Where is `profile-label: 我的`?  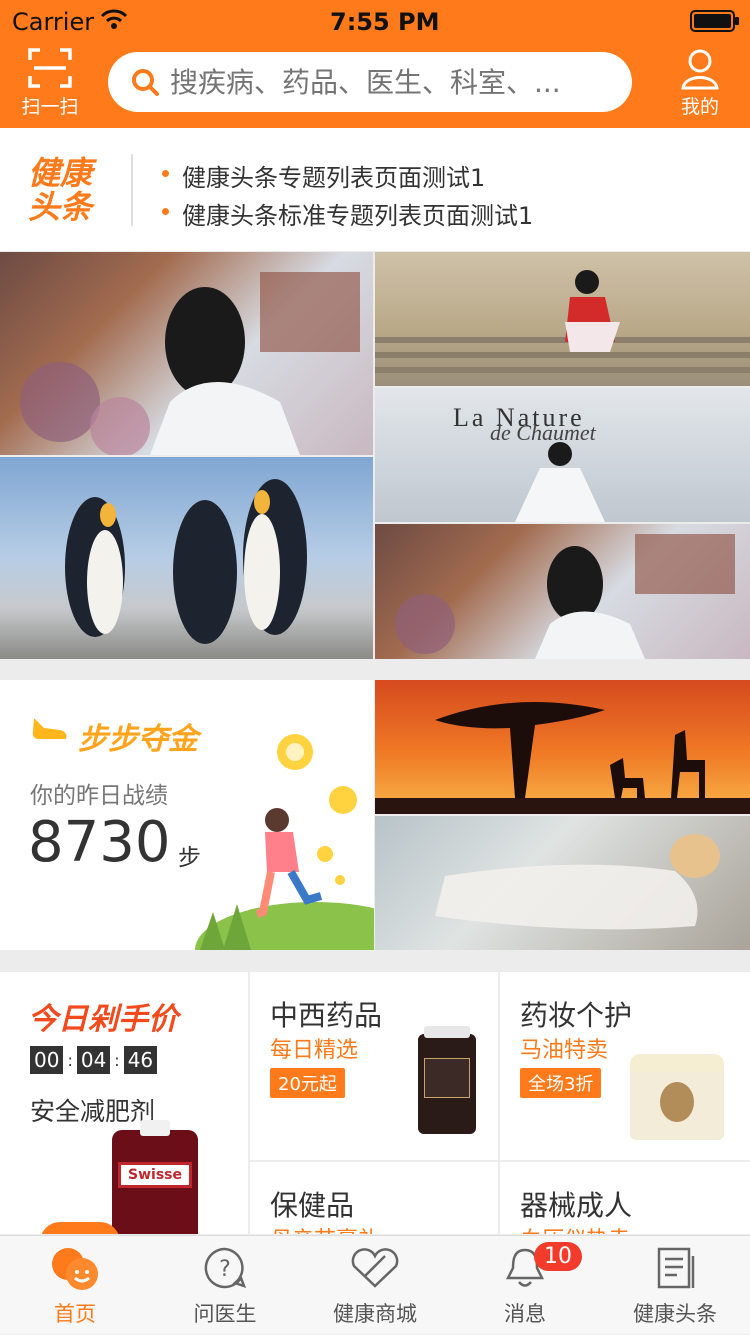
profile-label: 我的 is located at coordinates (699, 107).